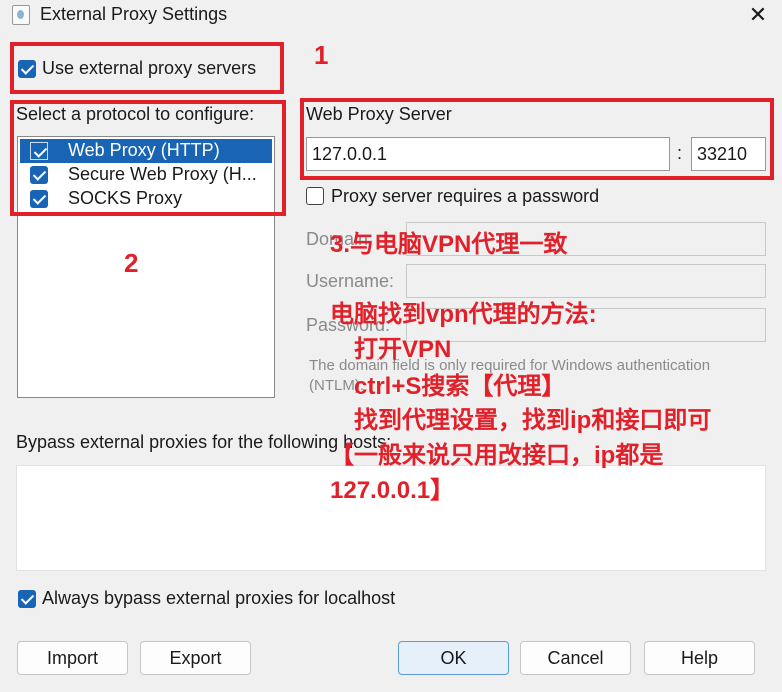  What do you see at coordinates (586, 281) in the screenshot?
I see `username-input` at bounding box center [586, 281].